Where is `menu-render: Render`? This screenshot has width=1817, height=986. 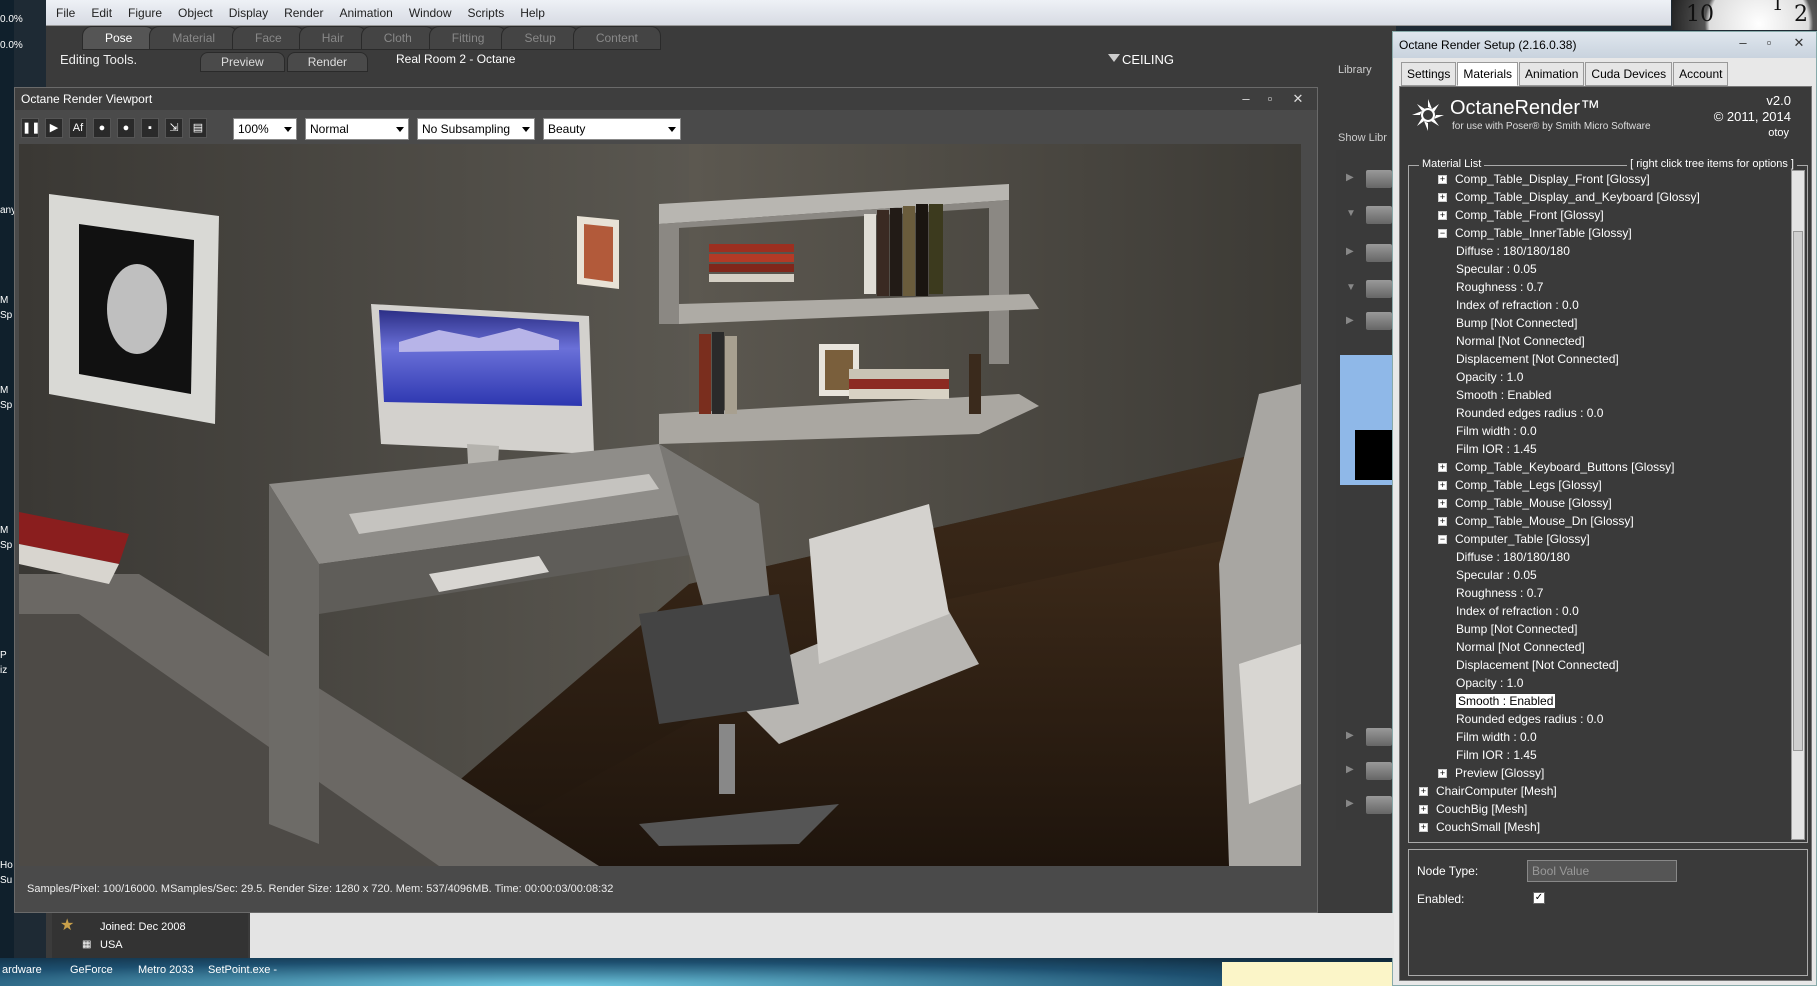
menu-render: Render is located at coordinates (303, 13).